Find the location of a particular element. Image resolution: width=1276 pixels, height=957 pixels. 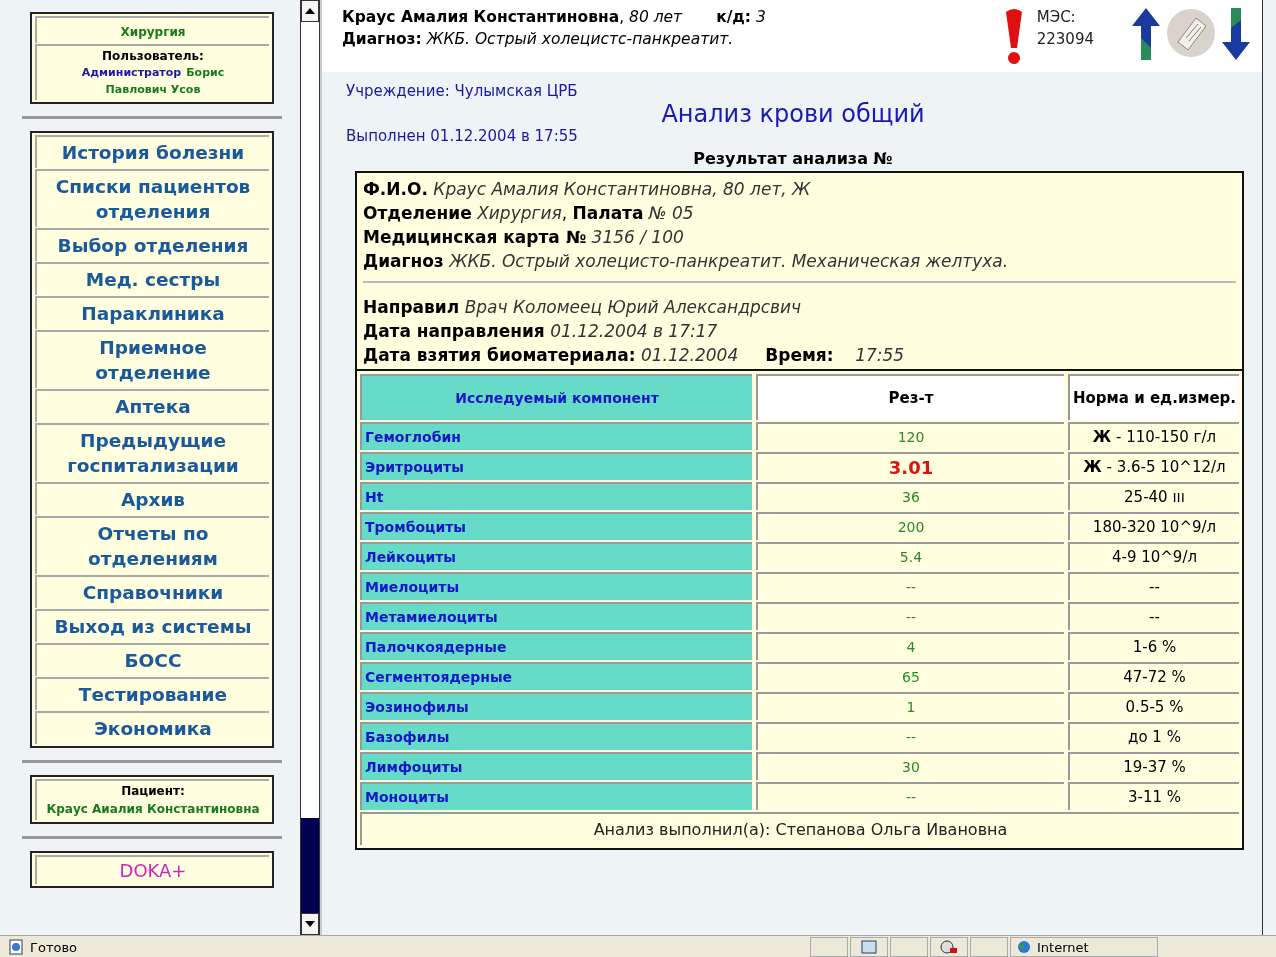

nav-item: Экономика is located at coordinates (152, 727).